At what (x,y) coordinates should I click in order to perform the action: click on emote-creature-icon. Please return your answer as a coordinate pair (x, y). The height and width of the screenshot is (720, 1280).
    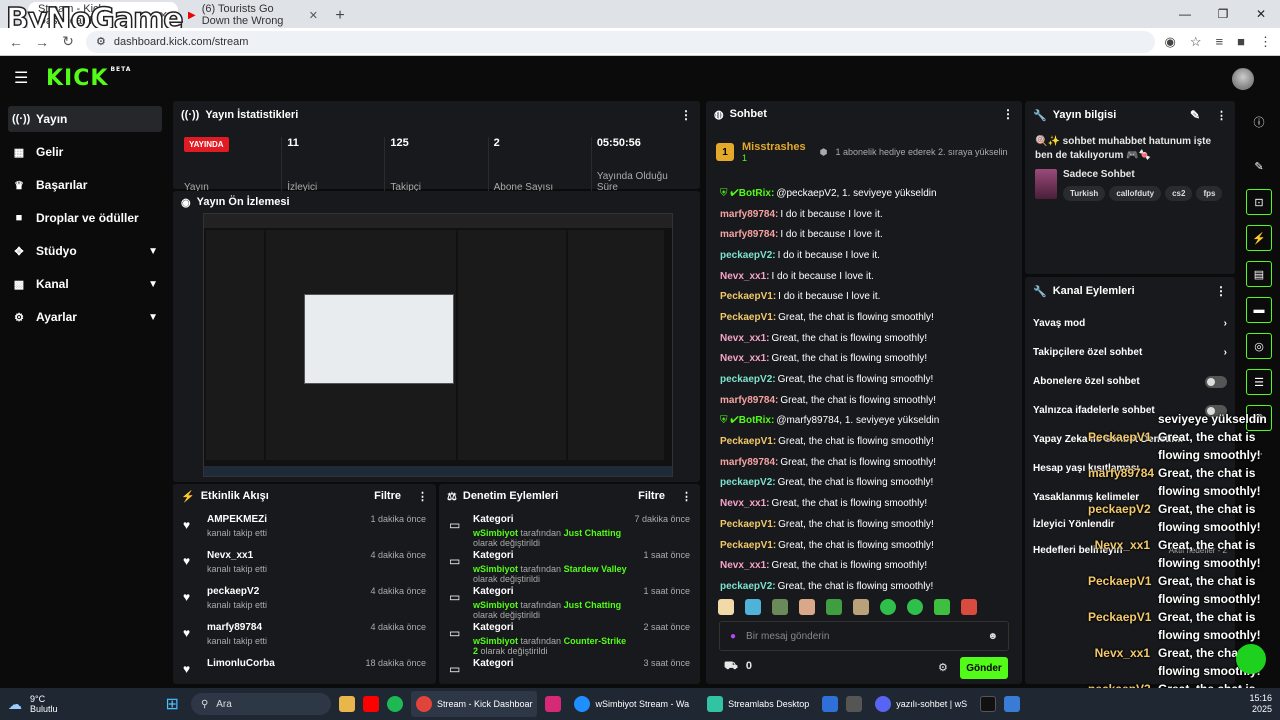
    Looking at the image, I should click on (753, 607).